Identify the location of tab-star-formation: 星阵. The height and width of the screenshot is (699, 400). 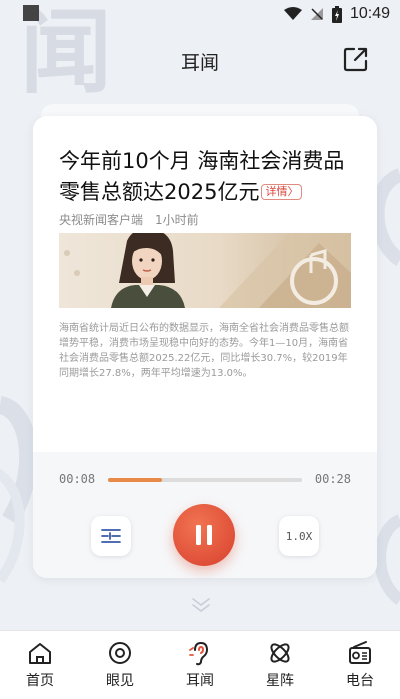
(280, 665).